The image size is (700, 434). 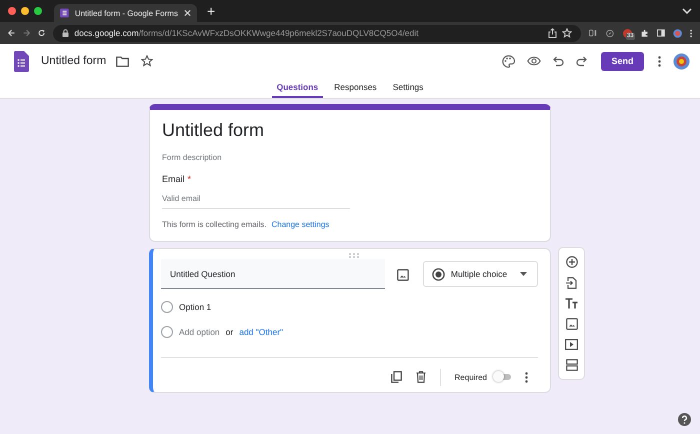 I want to click on minimize-window-button, so click(x=25, y=11).